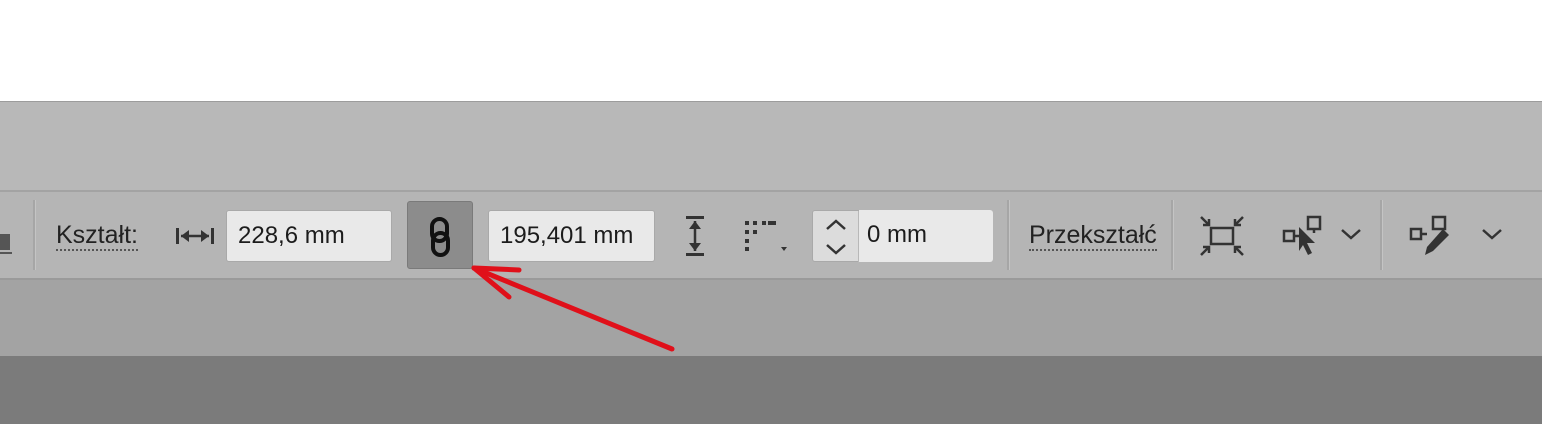 The image size is (1542, 424). What do you see at coordinates (836, 237) in the screenshot?
I see `stepper-arrows-icon` at bounding box center [836, 237].